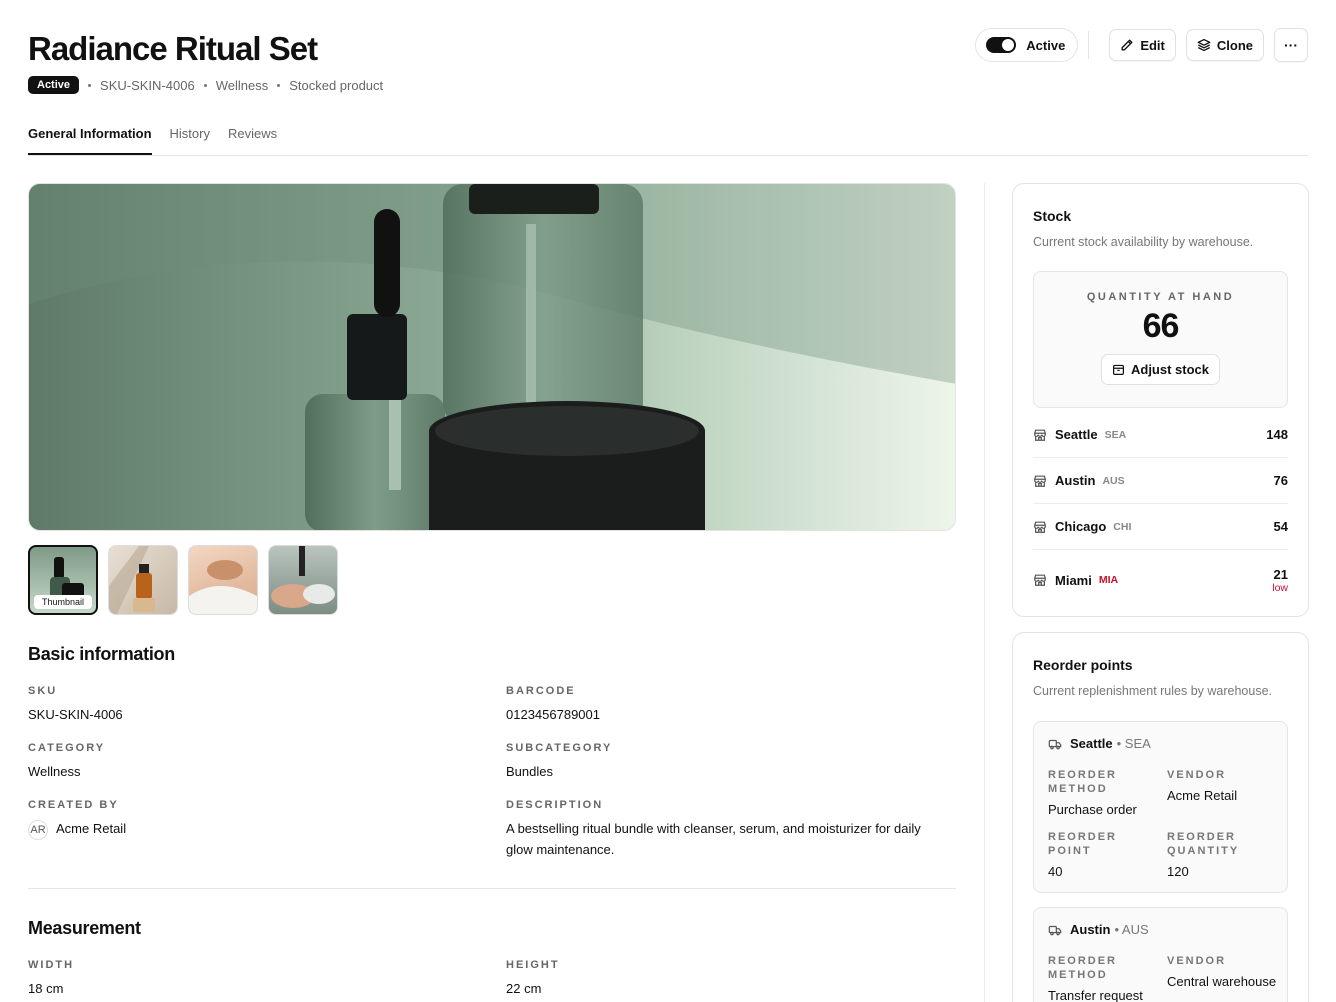  Describe the element at coordinates (1222, 786) in the screenshot. I see `vendor-field: VENDOR Acme Retail` at that location.